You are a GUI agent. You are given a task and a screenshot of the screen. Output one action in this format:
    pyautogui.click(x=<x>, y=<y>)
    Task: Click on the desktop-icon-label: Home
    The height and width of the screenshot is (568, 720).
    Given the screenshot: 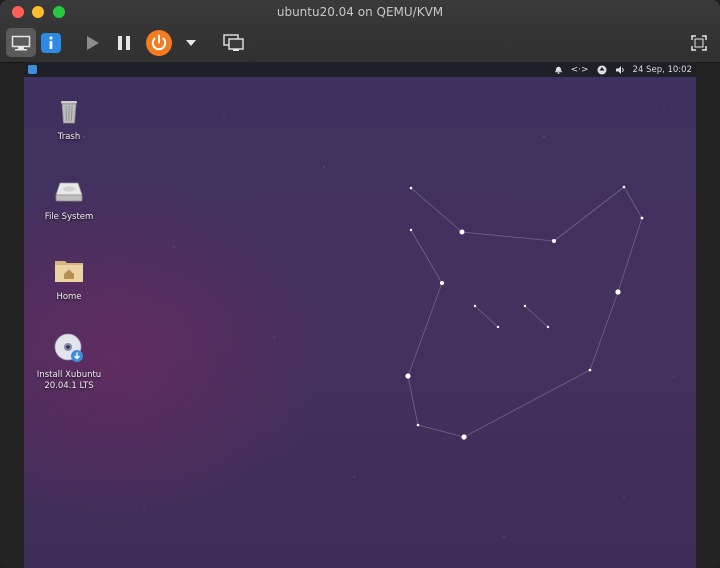 What is the action you would take?
    pyautogui.click(x=69, y=297)
    